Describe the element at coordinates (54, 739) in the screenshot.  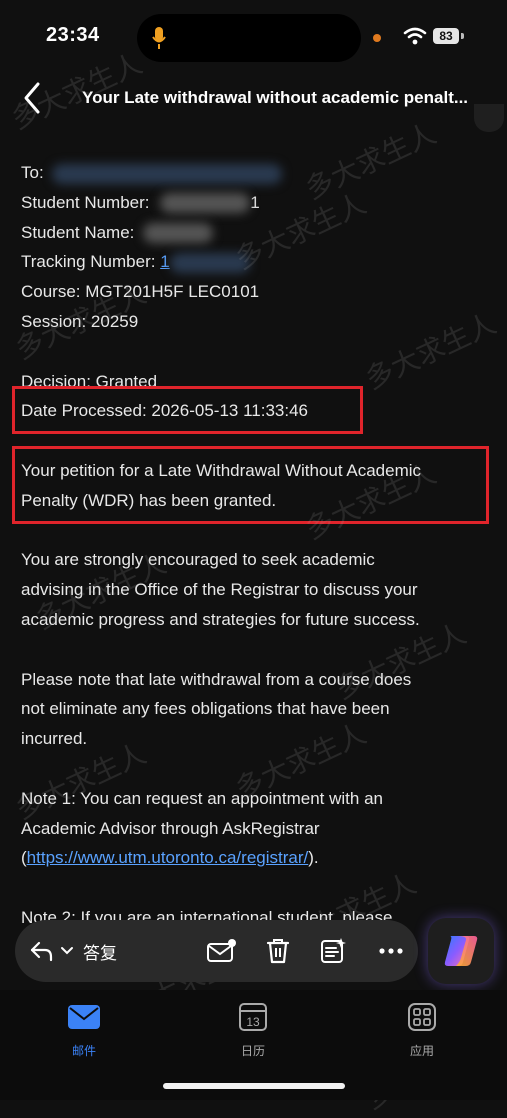
I see `fees-line-3: incurred.` at that location.